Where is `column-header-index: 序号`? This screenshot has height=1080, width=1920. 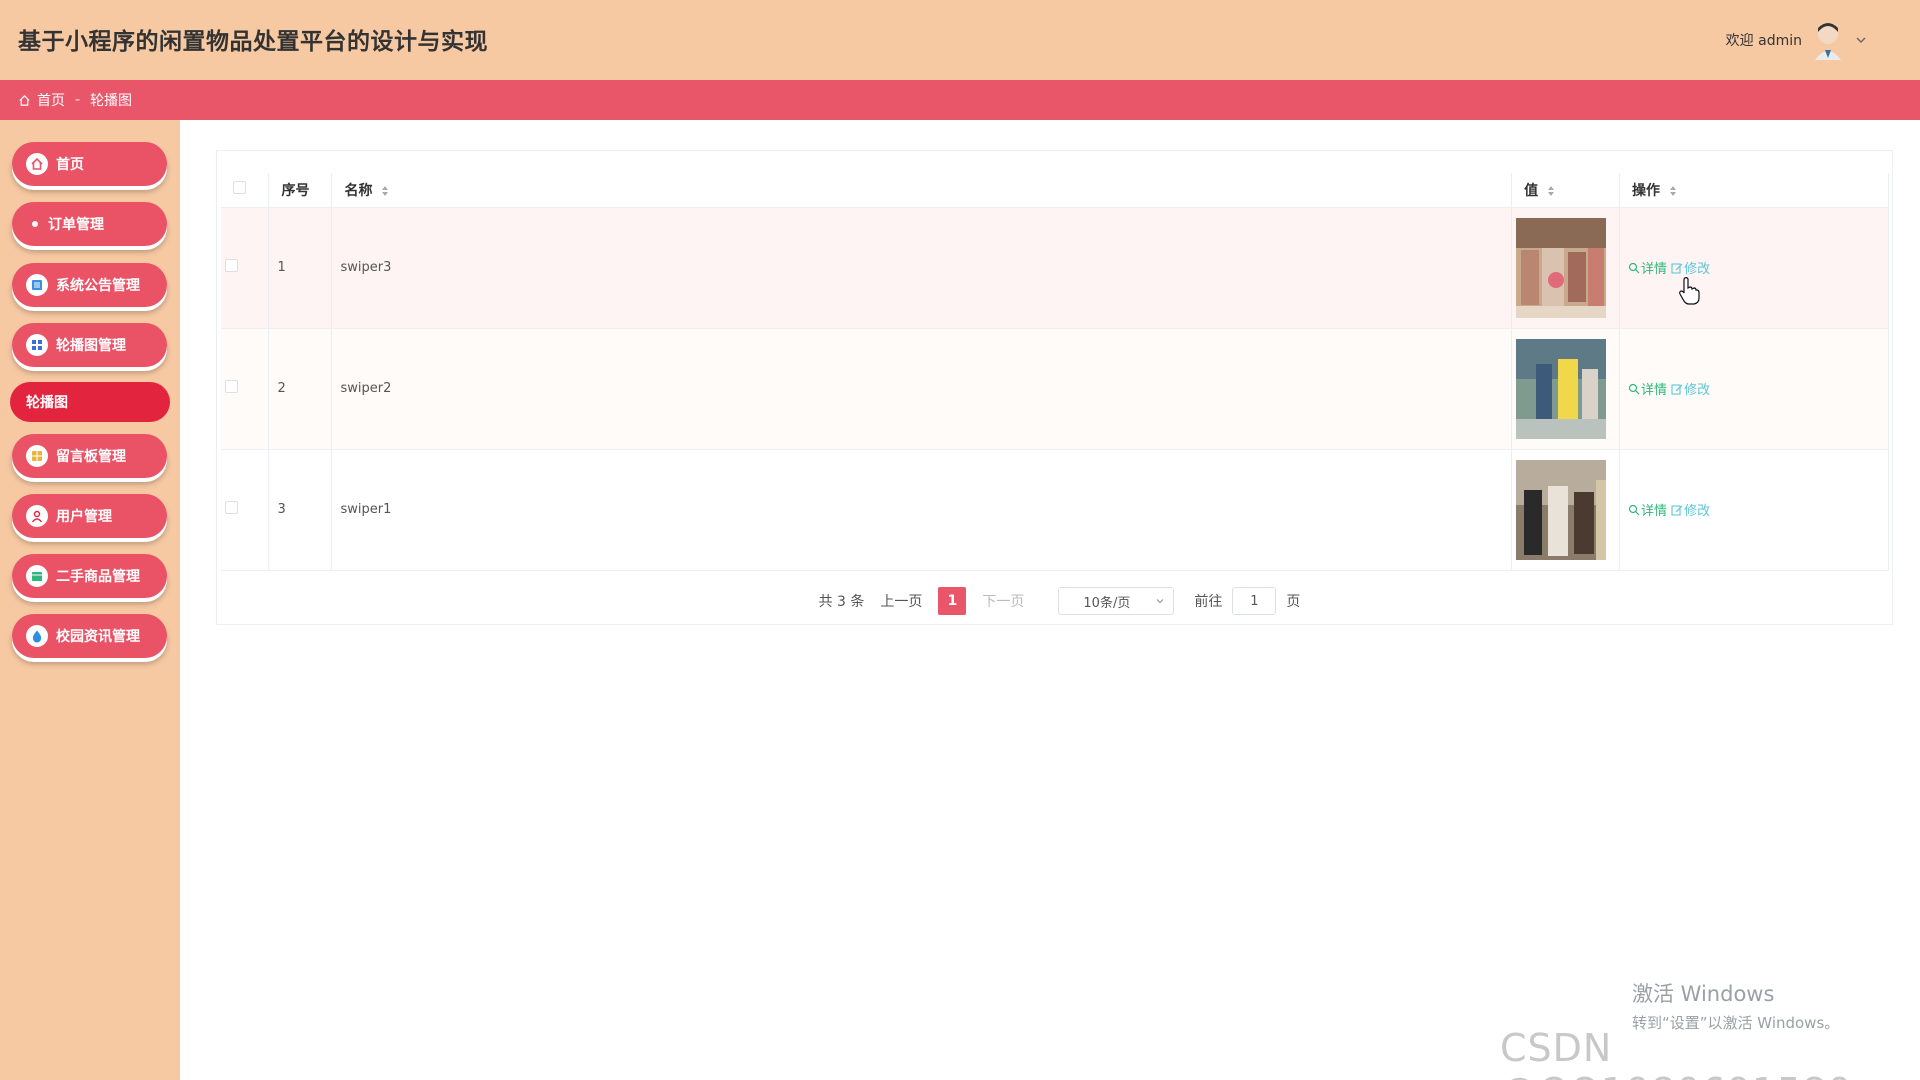 column-header-index: 序号 is located at coordinates (300, 190).